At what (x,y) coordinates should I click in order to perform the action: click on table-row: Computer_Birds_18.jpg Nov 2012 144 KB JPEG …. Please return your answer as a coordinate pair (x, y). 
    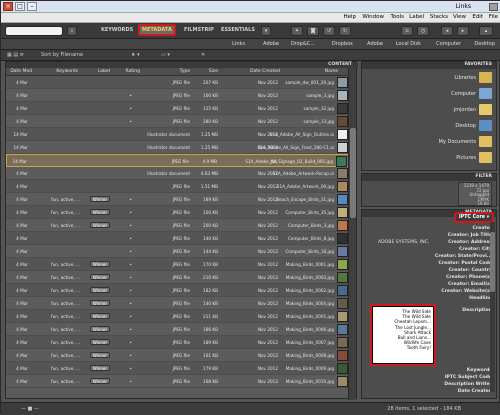
    Looking at the image, I should click on (178, 251).